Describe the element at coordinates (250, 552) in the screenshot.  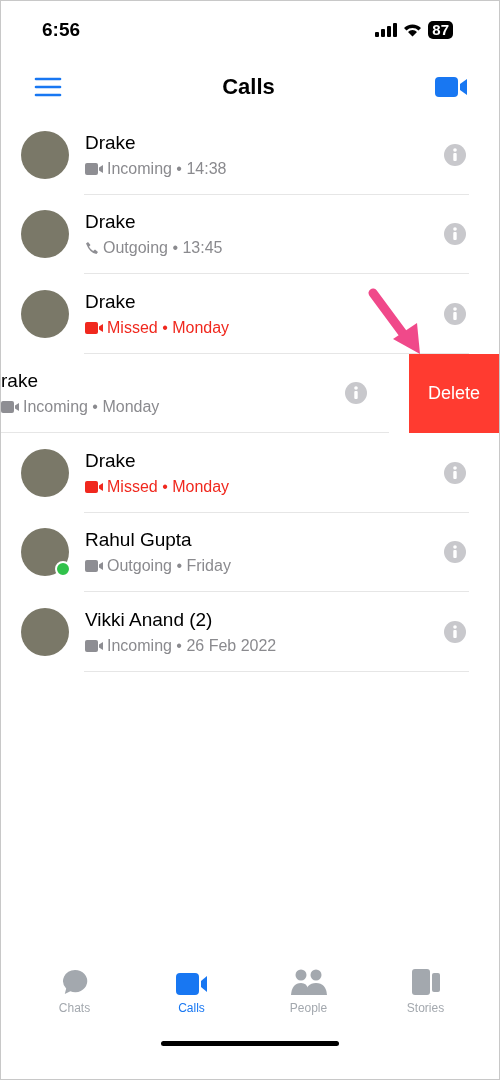
I see `call-row: Rahul Gupta Outgoing • Friday` at that location.